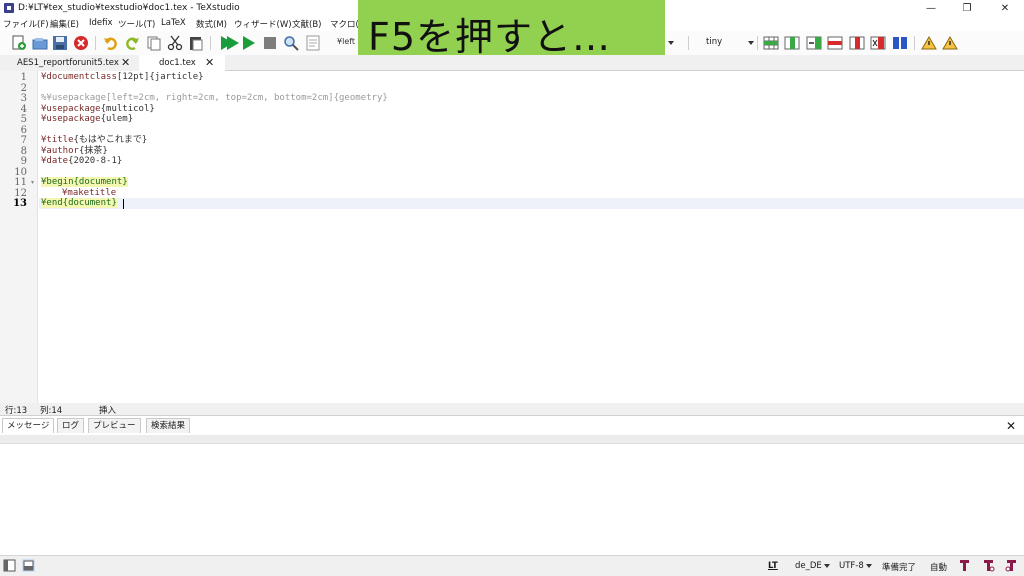 Image resolution: width=1024 pixels, height=576 pixels. Describe the element at coordinates (771, 43) in the screenshot. I see `table-add-row-icon` at that location.